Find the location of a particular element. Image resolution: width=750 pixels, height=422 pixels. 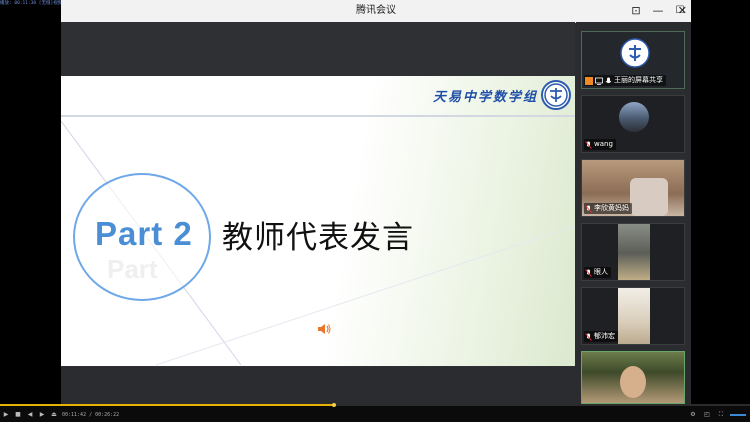

participant-label: 眼人 is located at coordinates (597, 272).